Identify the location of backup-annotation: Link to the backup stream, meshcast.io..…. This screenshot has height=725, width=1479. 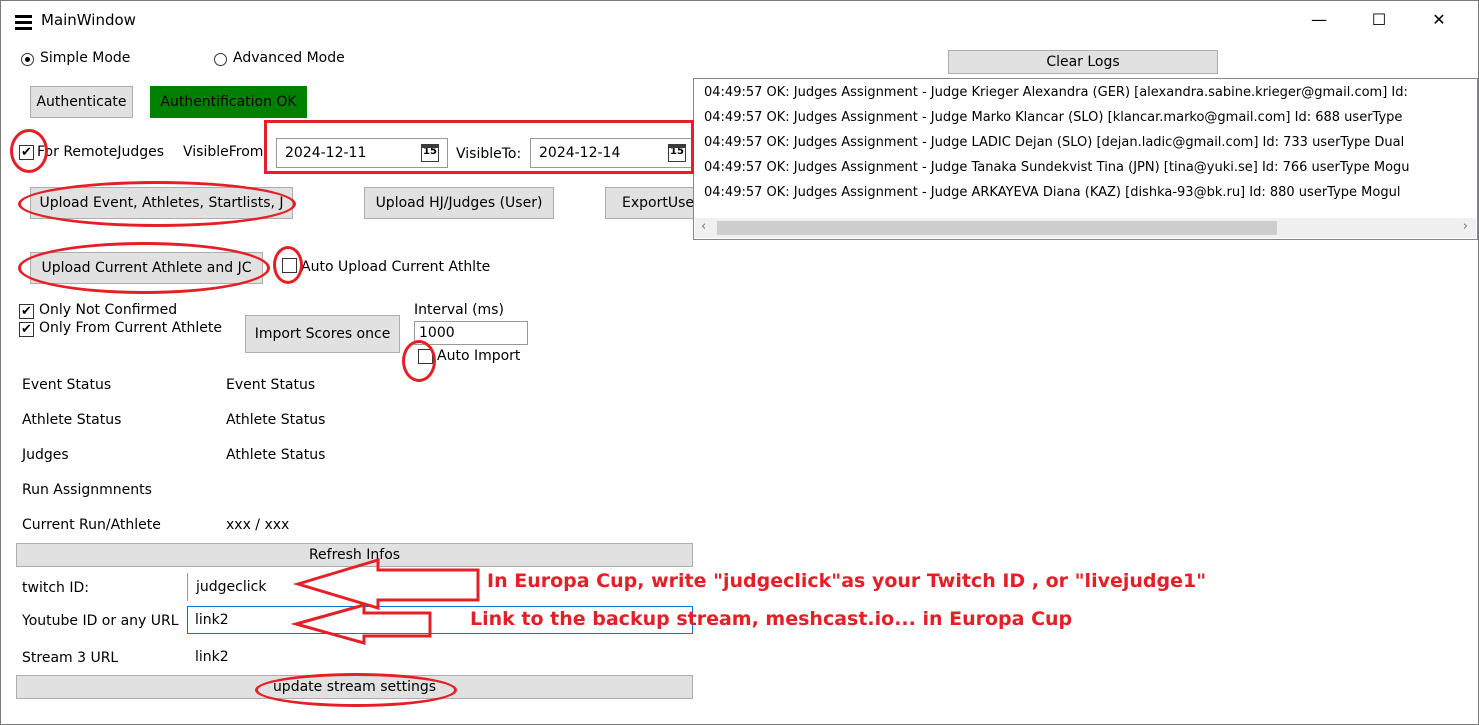
(771, 619).